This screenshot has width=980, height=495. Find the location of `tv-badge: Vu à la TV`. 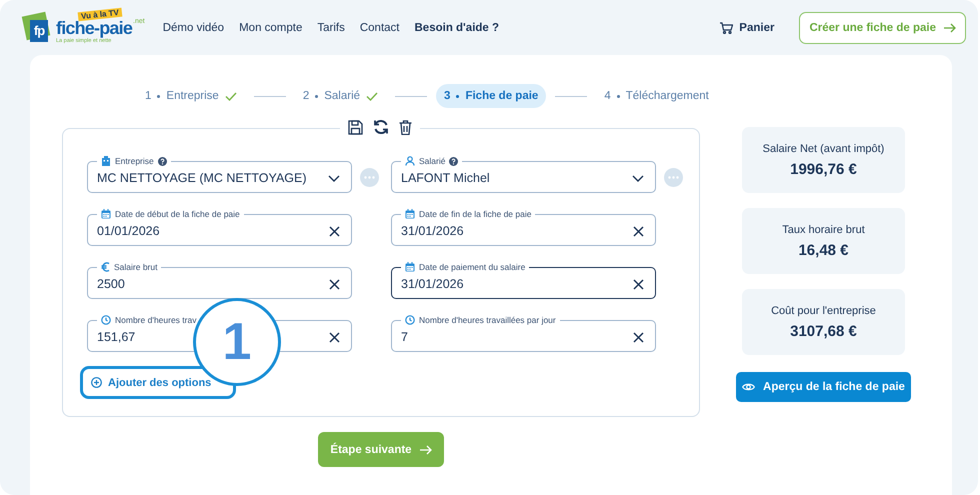

tv-badge: Vu à la TV is located at coordinates (100, 14).